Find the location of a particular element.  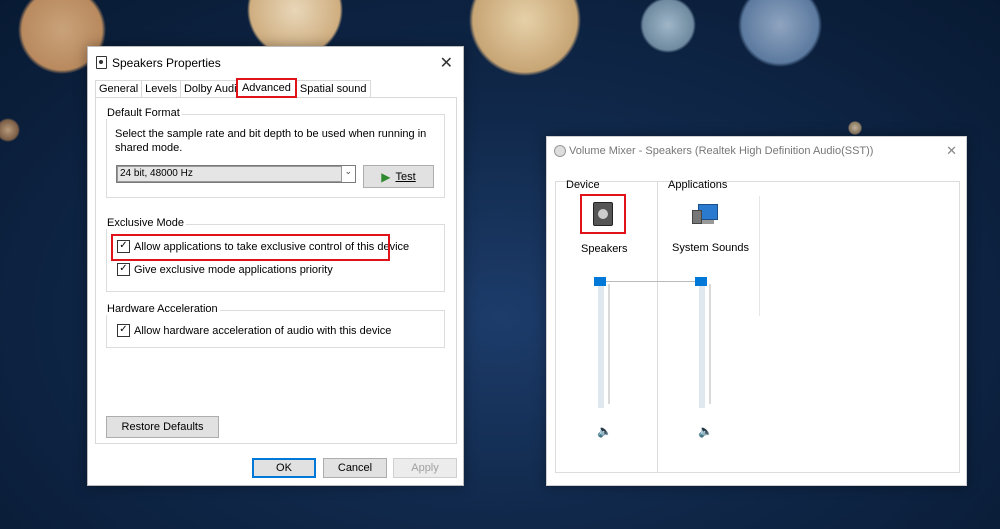

tab-spatial-sound: Spatial sound is located at coordinates (333, 89).